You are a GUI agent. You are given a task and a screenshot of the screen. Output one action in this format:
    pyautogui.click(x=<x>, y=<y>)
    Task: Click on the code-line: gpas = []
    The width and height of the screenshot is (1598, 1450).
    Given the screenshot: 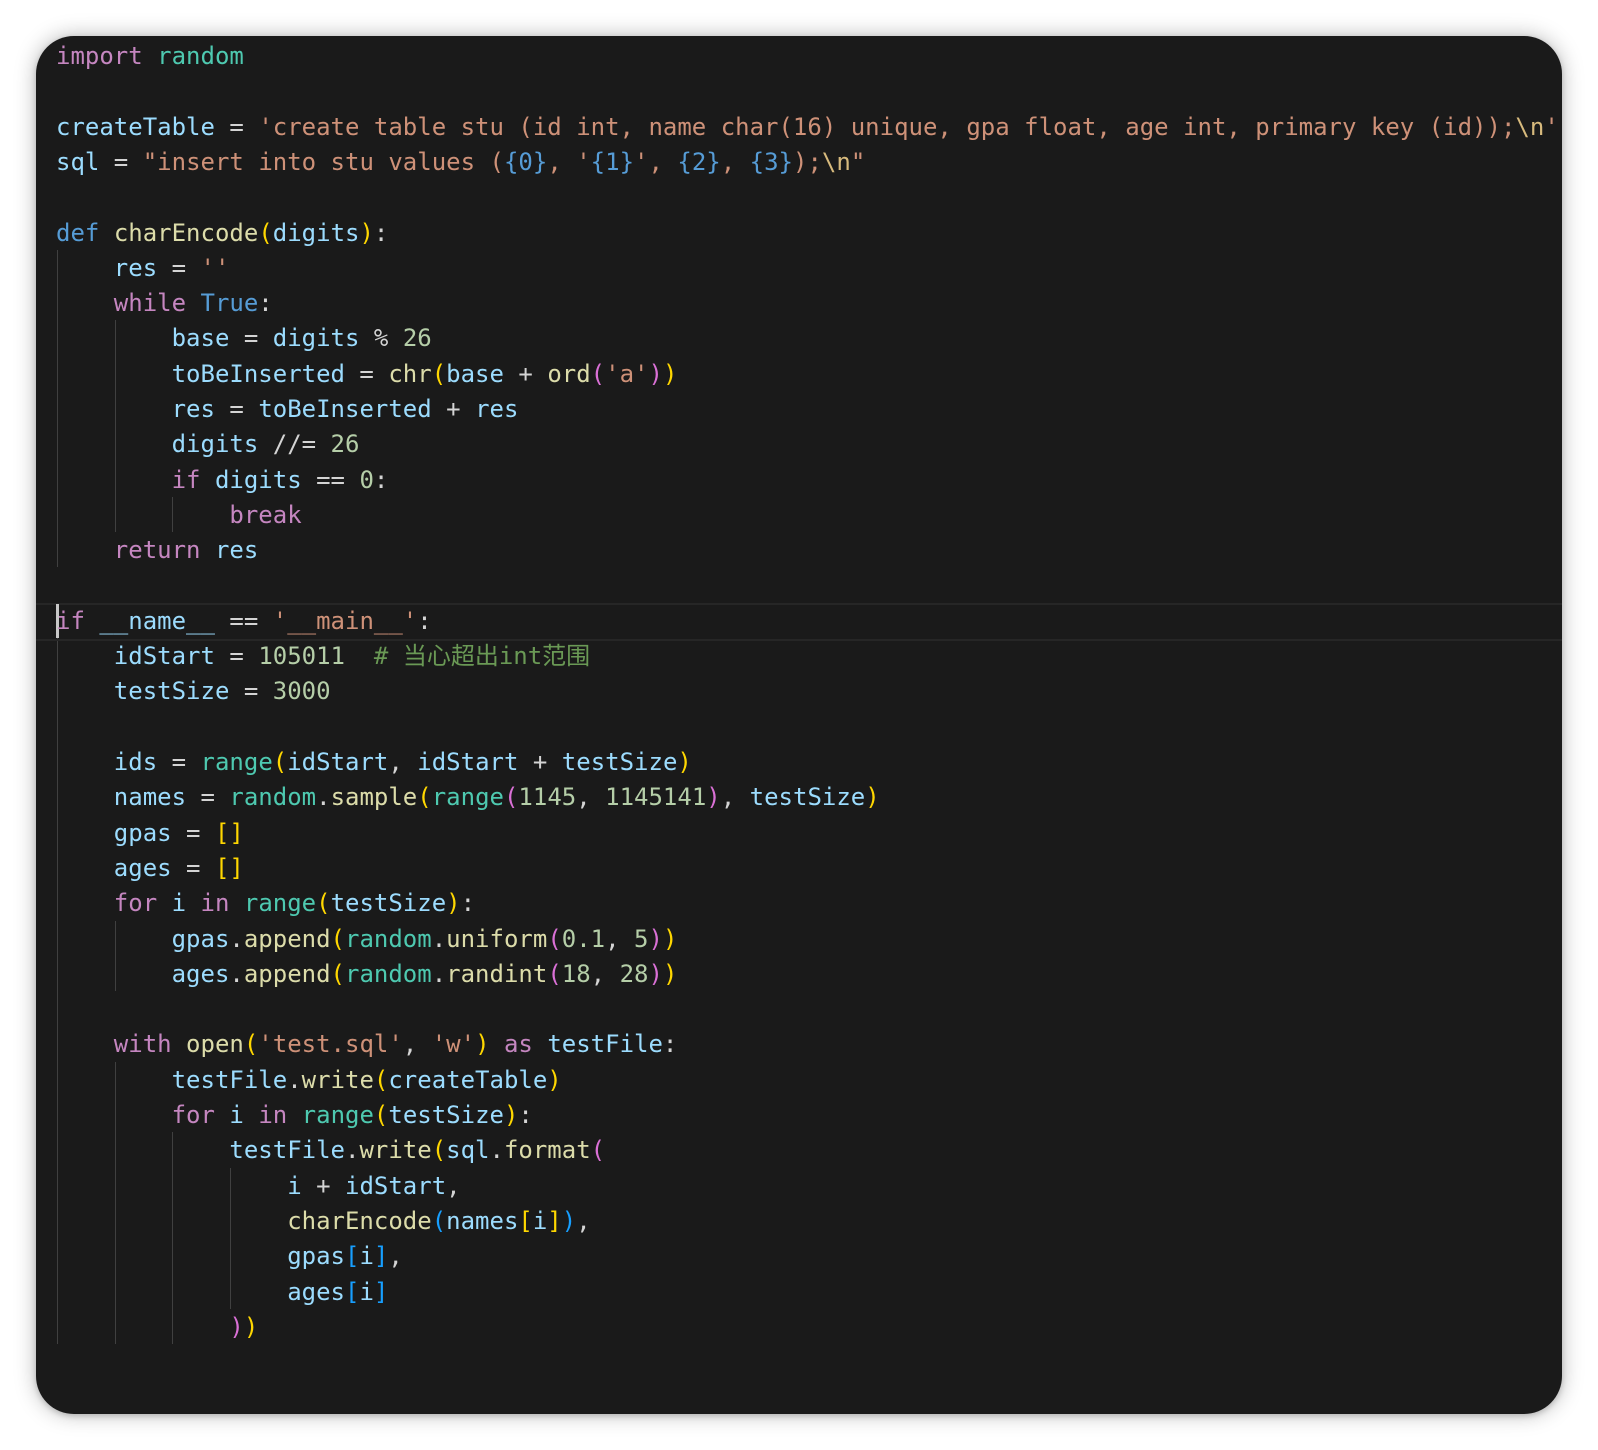 What is the action you would take?
    pyautogui.click(x=150, y=833)
    